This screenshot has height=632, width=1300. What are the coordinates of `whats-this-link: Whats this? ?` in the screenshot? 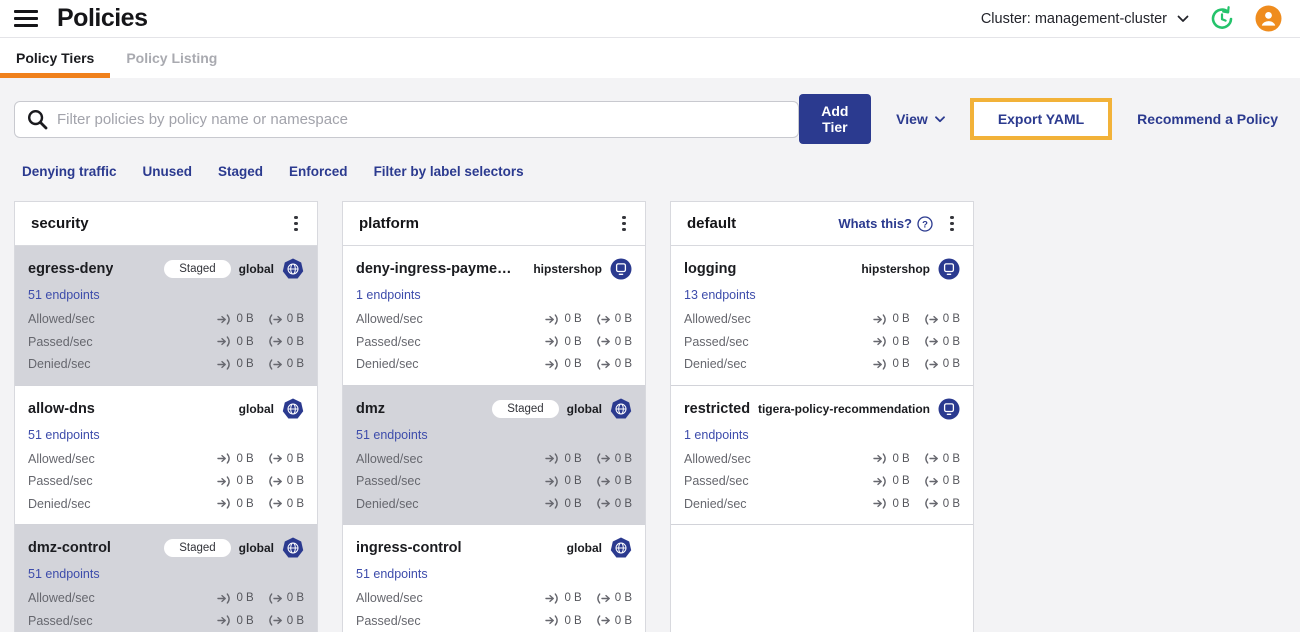 It's located at (885, 223).